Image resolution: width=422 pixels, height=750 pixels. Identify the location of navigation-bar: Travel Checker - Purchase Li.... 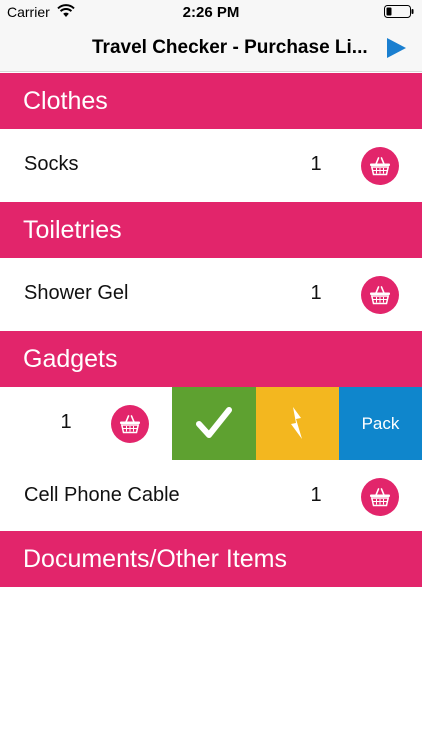
(211, 48).